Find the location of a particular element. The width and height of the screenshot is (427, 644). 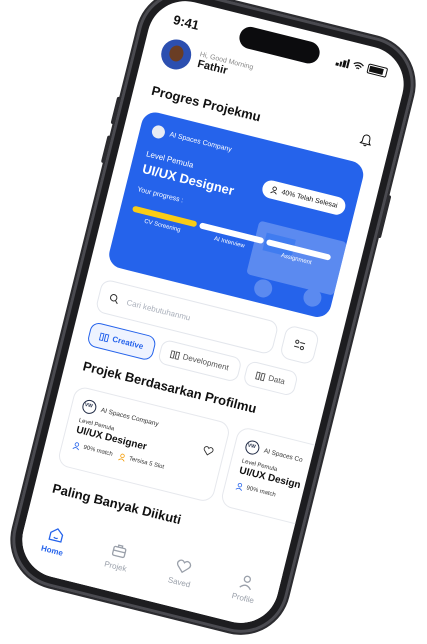

company-row: AI Spaces Company is located at coordinates (192, 140).